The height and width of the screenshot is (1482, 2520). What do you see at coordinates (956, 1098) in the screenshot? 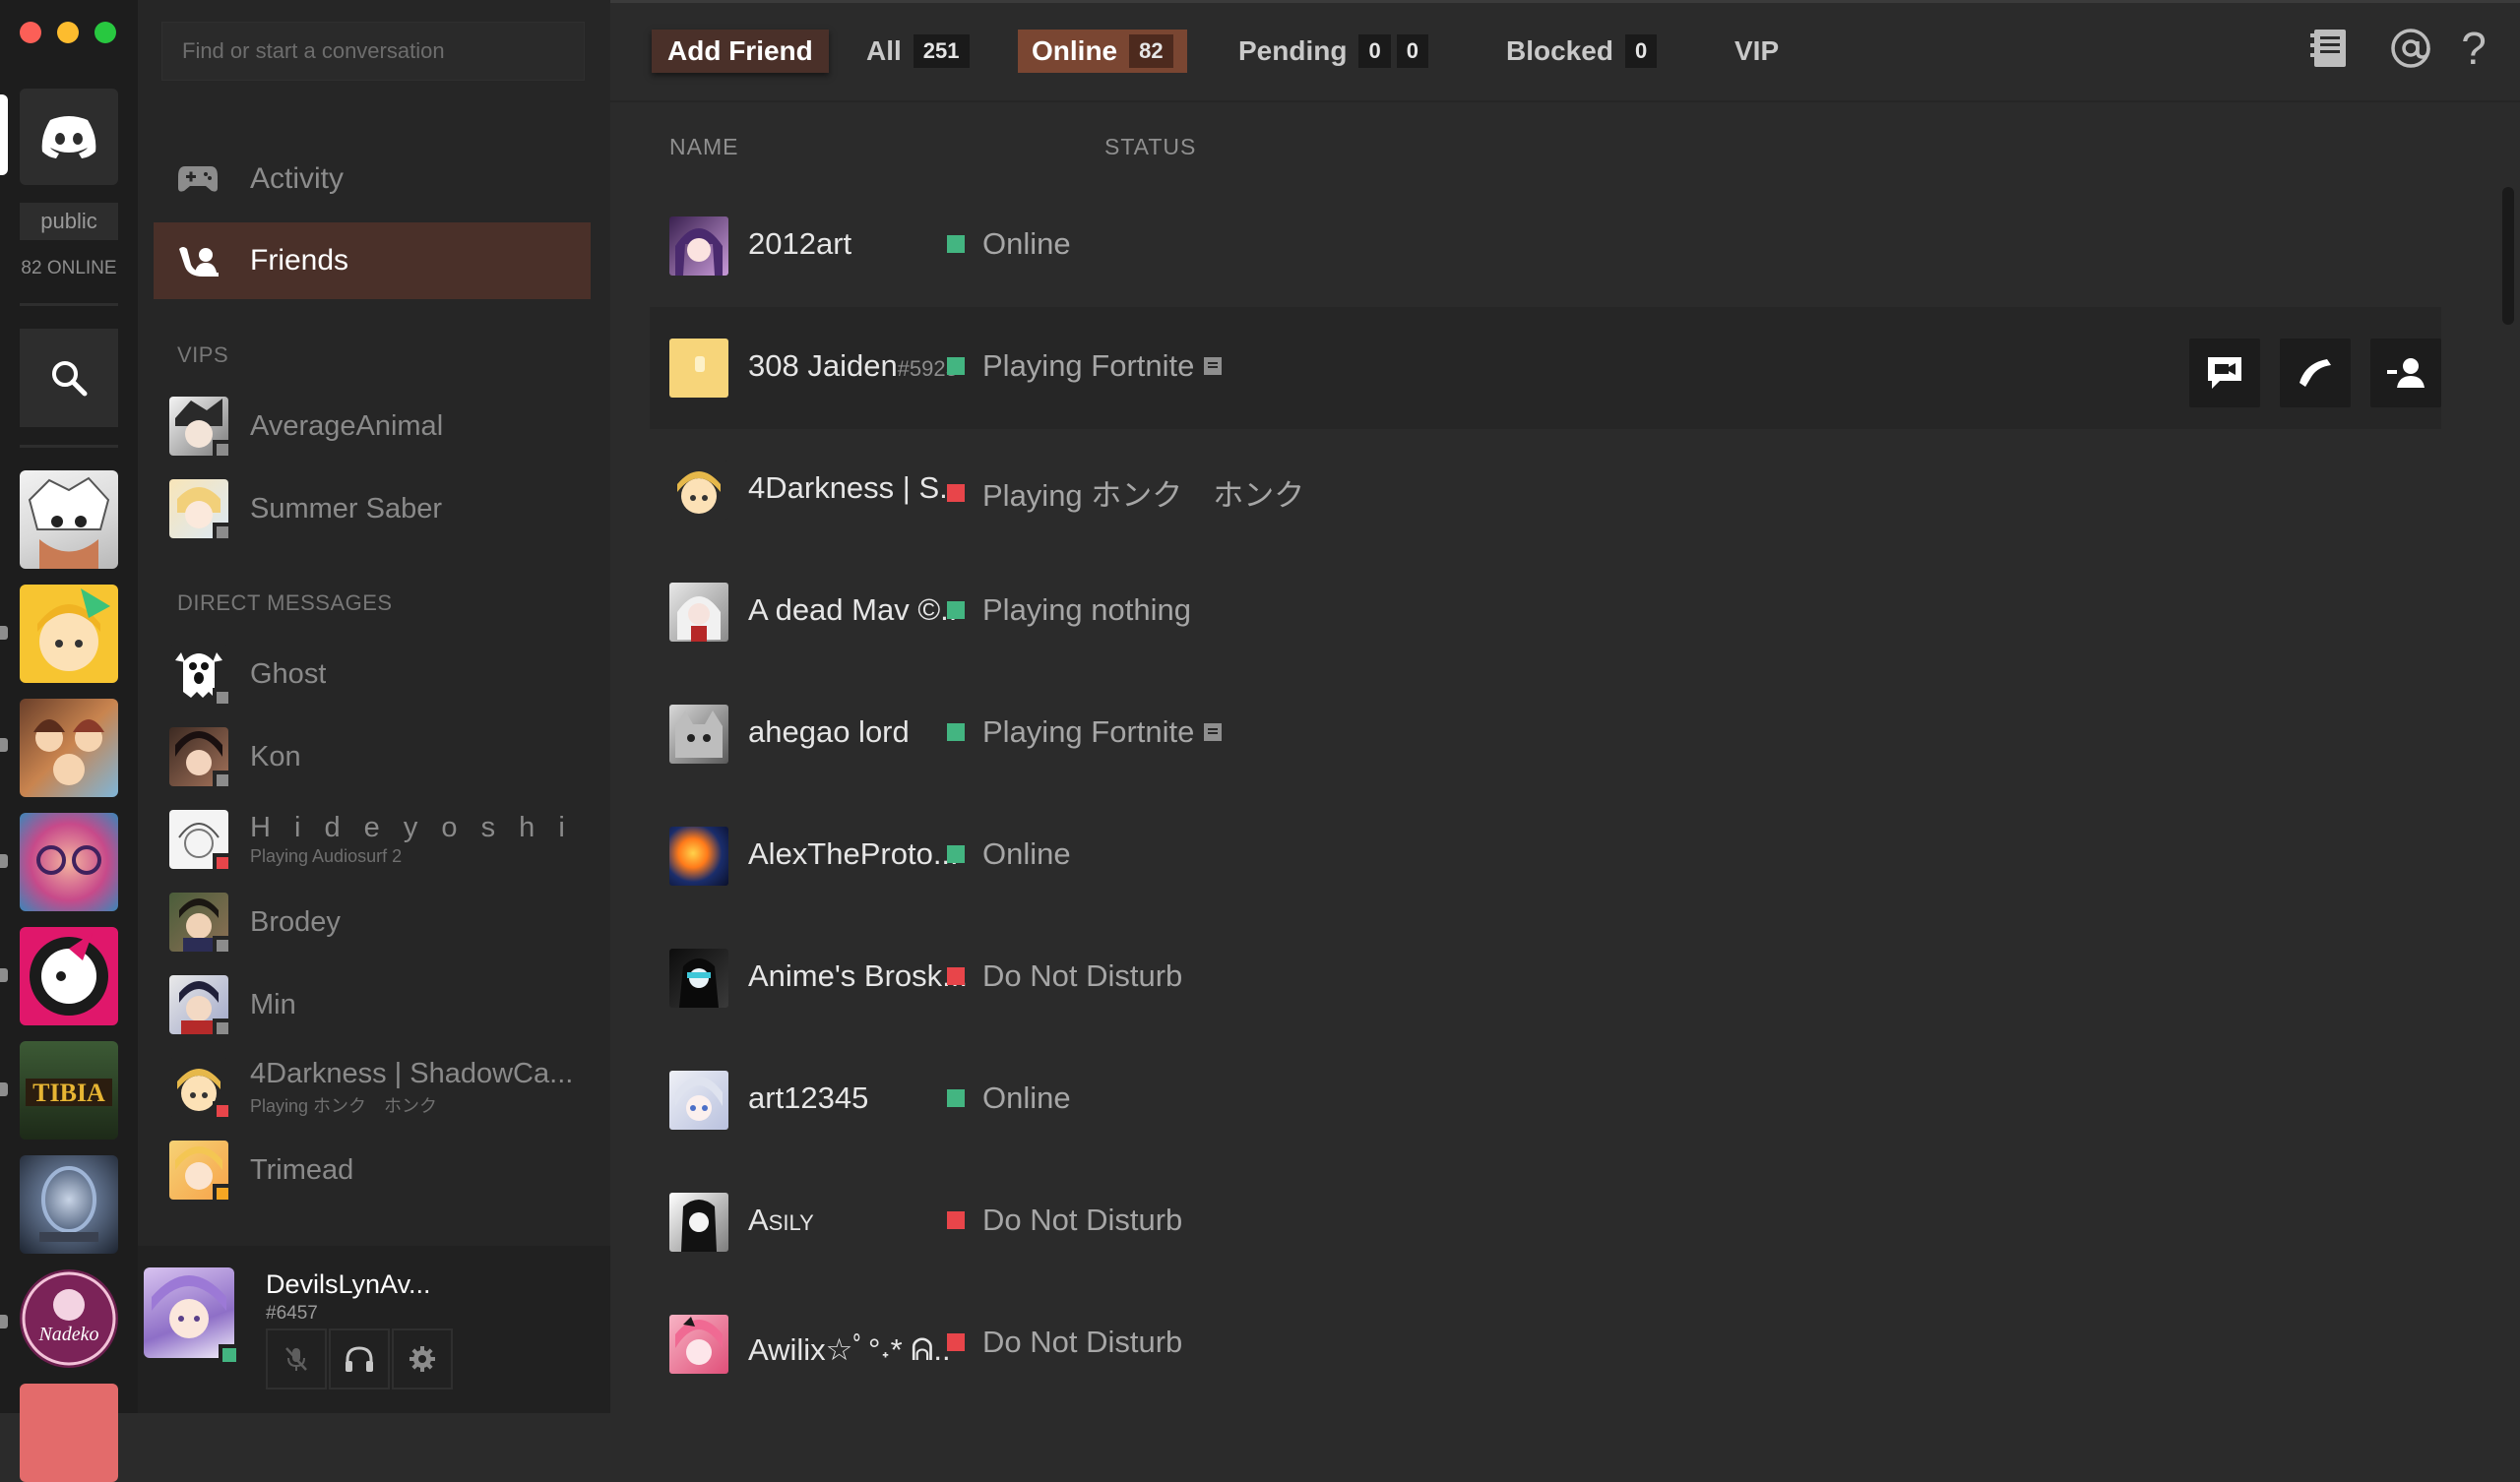
I see `status-online-indicator` at bounding box center [956, 1098].